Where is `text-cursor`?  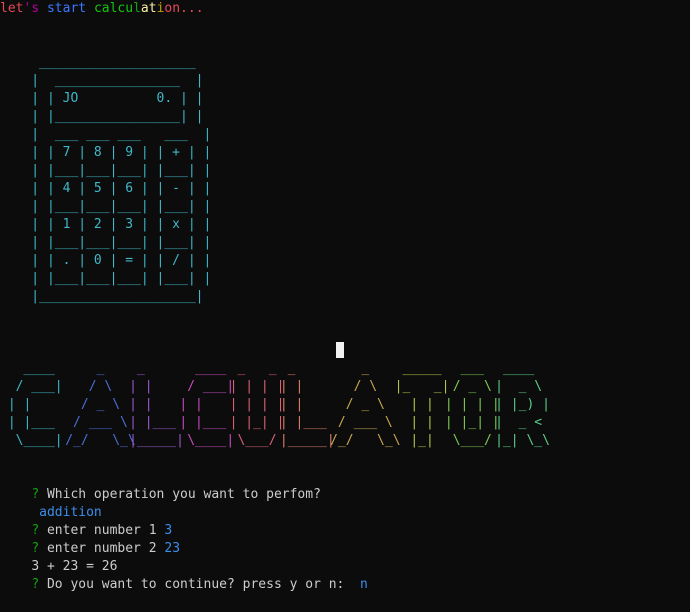 text-cursor is located at coordinates (340, 350).